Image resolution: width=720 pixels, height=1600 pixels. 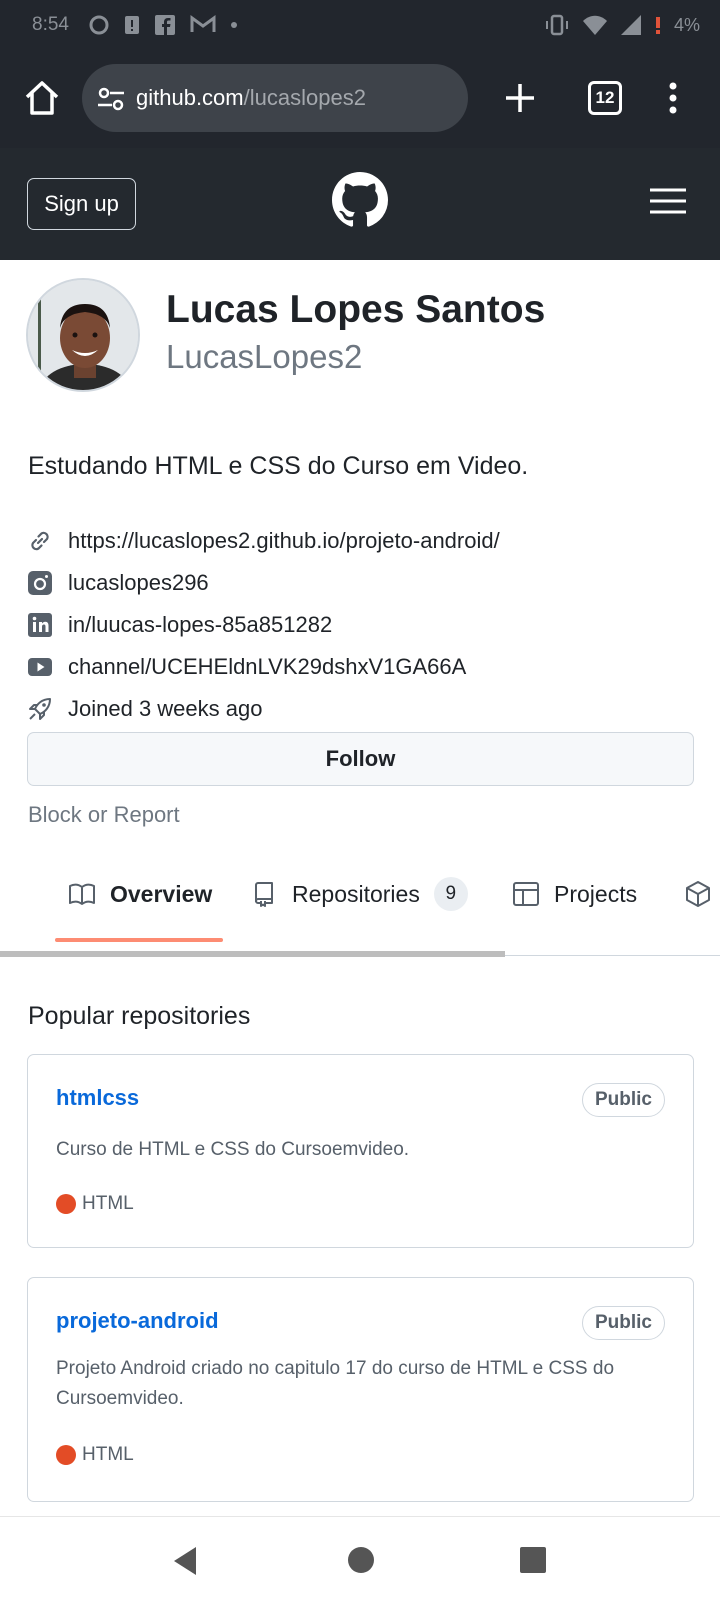 I want to click on block-or-report-link: Block or Report, so click(x=104, y=815).